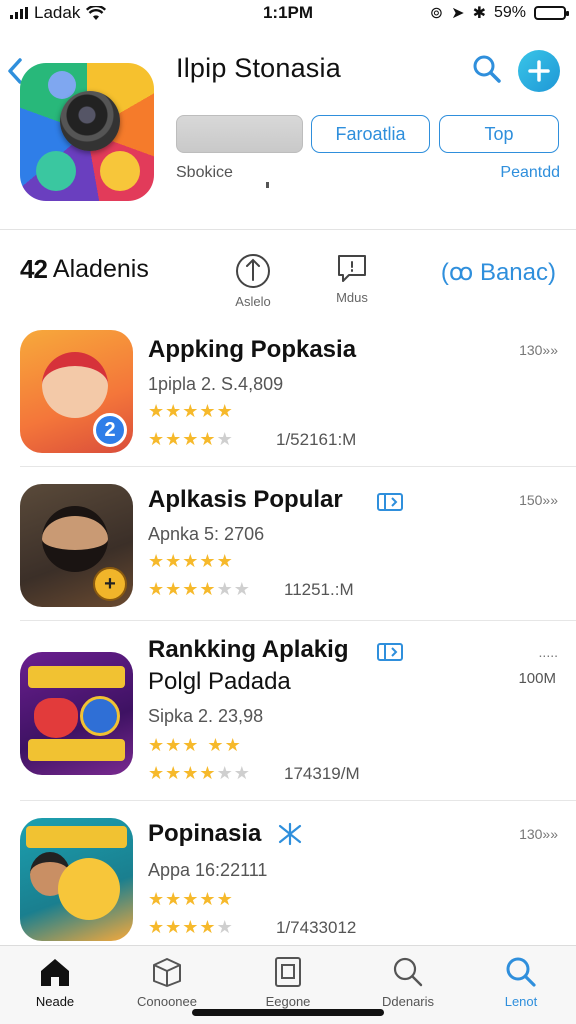 The width and height of the screenshot is (576, 1024). Describe the element at coordinates (521, 1001) in the screenshot. I see `tab-label: Lenot` at that location.